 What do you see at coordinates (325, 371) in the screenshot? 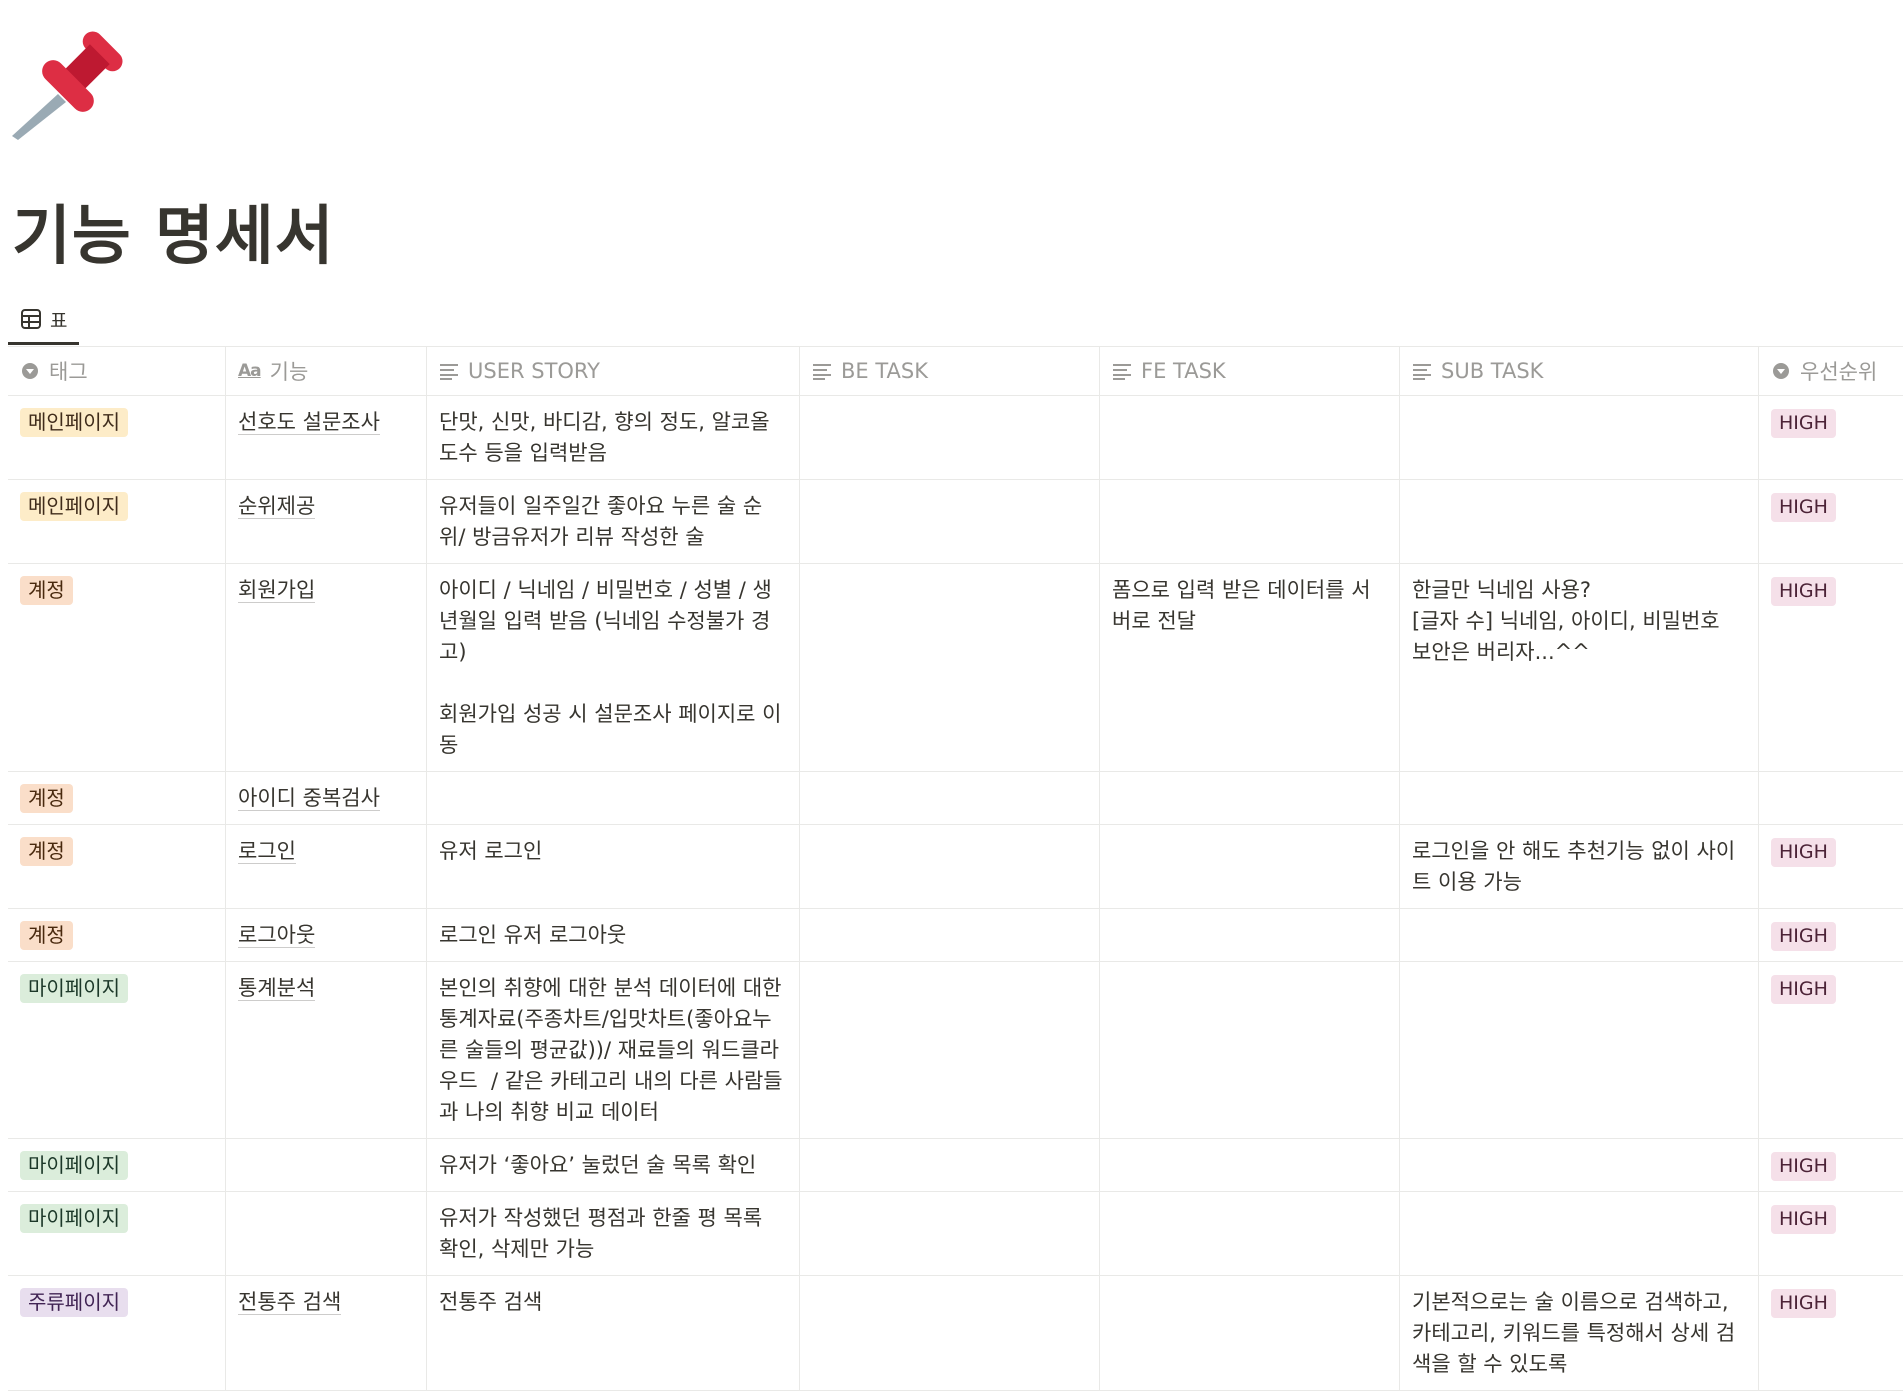
I see `column-header-feature: Aa 기능` at bounding box center [325, 371].